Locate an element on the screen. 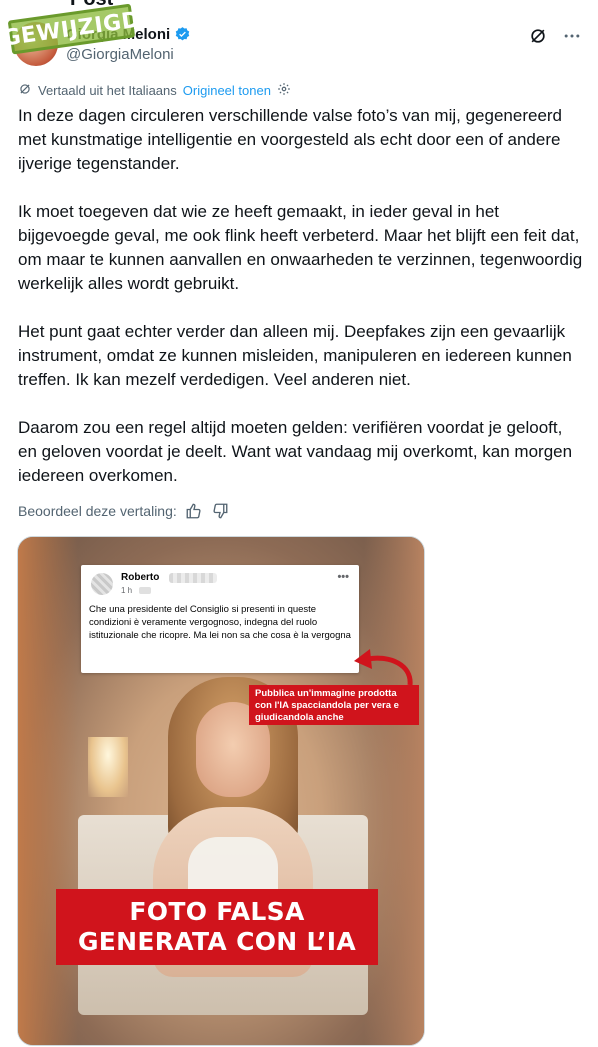 The width and height of the screenshot is (598, 1047). fake-photo-banner: FOTO FALSA GENERATA CON L’IA is located at coordinates (217, 927).